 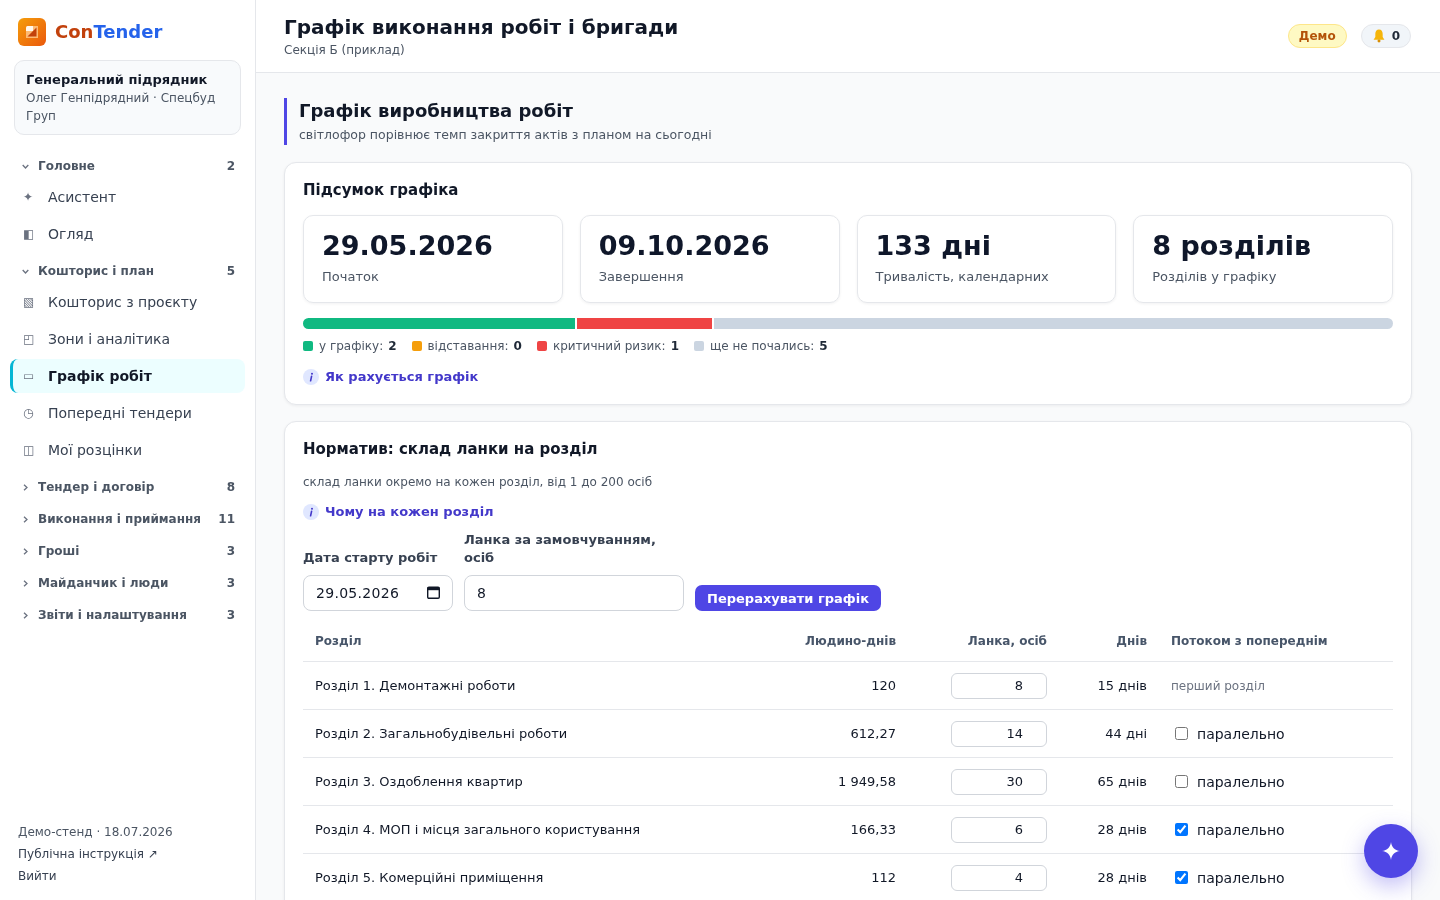 What do you see at coordinates (823, 346) in the screenshot?
I see `legend-count: 5` at bounding box center [823, 346].